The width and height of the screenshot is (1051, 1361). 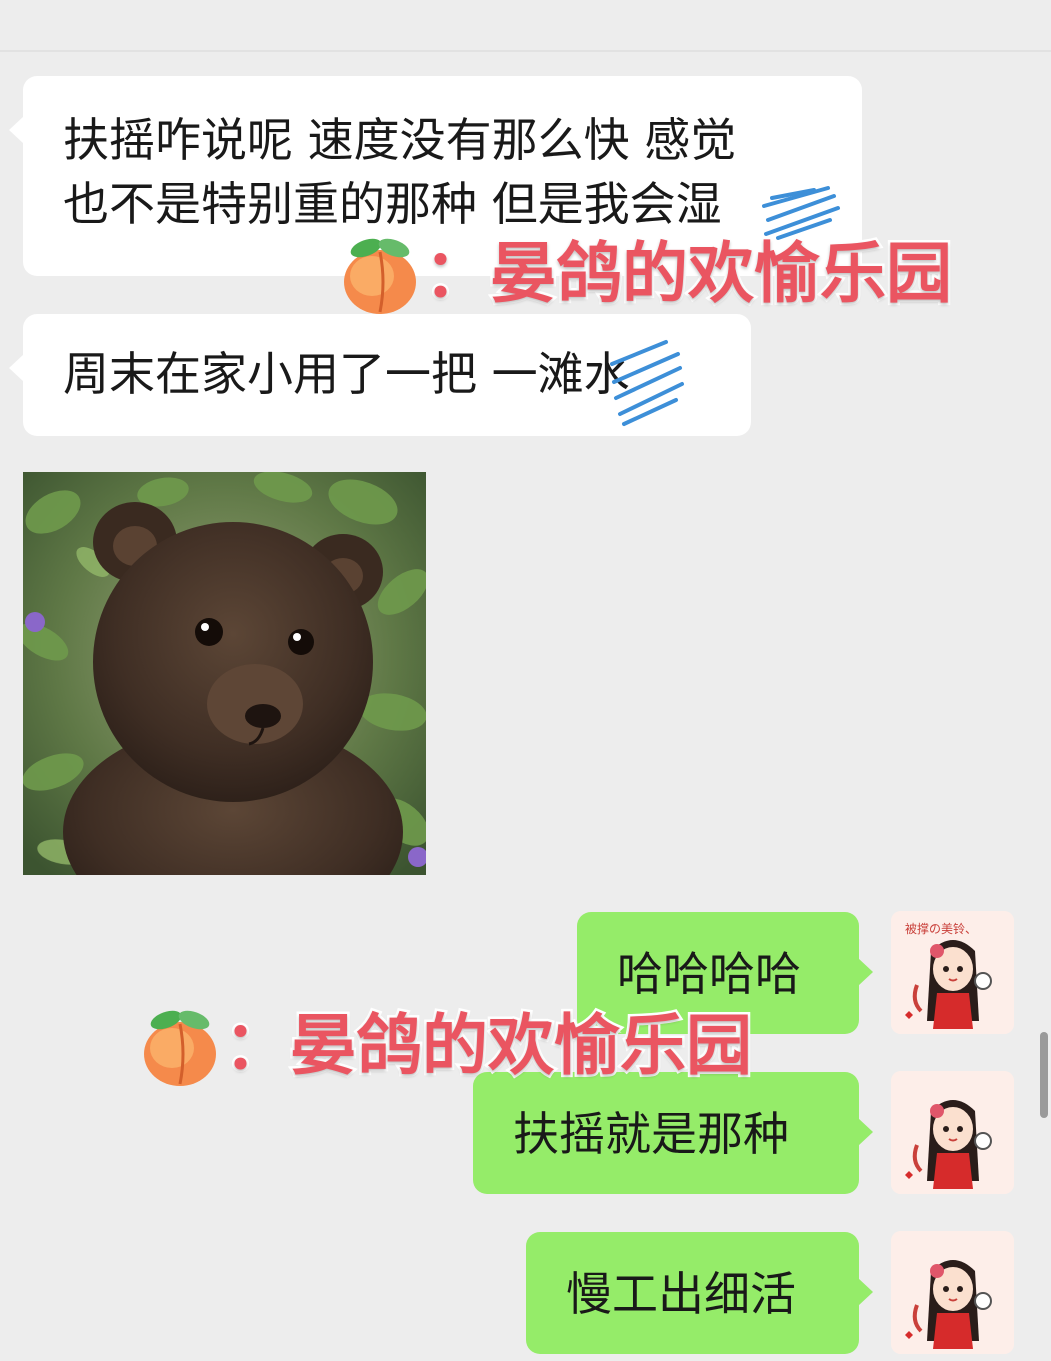 What do you see at coordinates (941, 928) in the screenshot?
I see `avatar-caption: 被撑の美铃、` at bounding box center [941, 928].